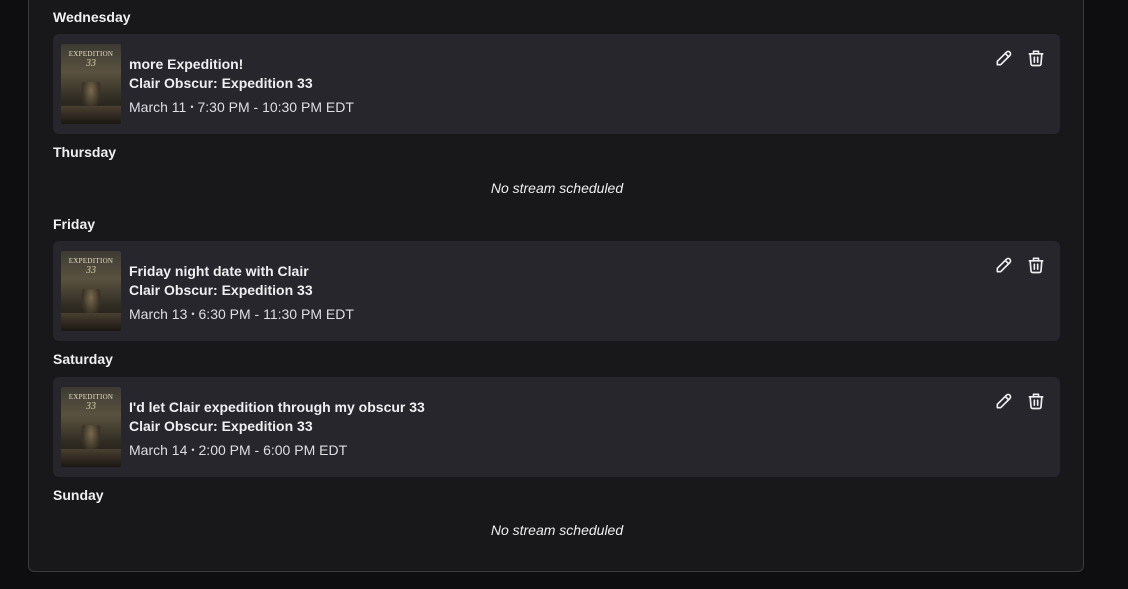 This screenshot has height=589, width=1128. Describe the element at coordinates (83, 359) in the screenshot. I see `day-label-saturday: Saturday` at that location.